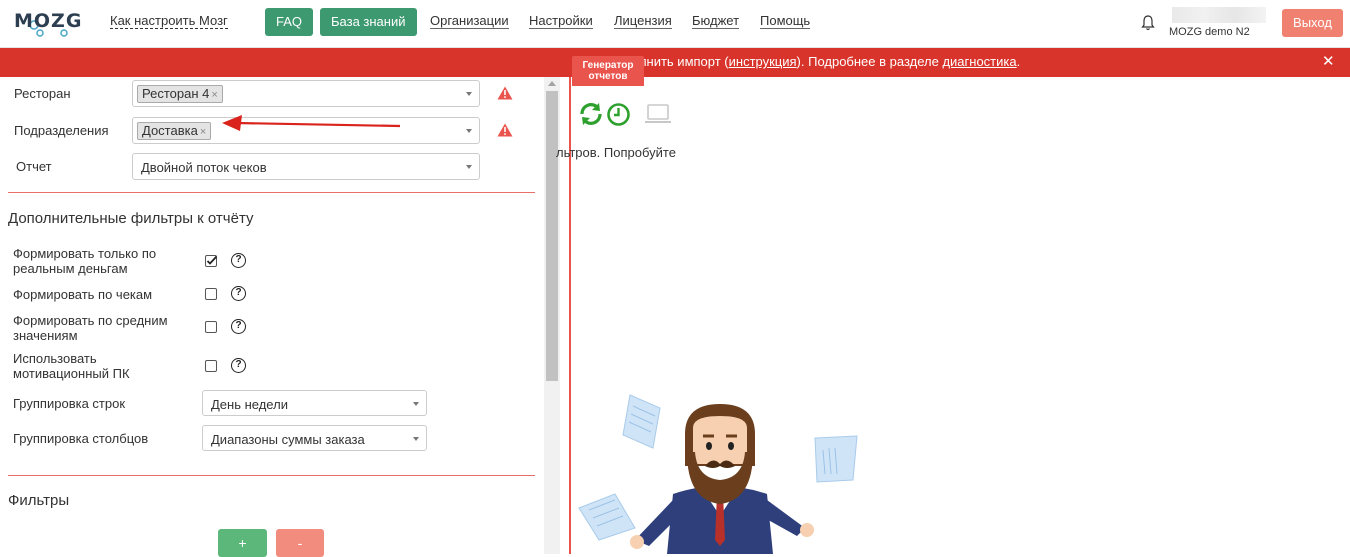  I want to click on option-by-checks-label: Формировать по чекам, so click(83, 294).